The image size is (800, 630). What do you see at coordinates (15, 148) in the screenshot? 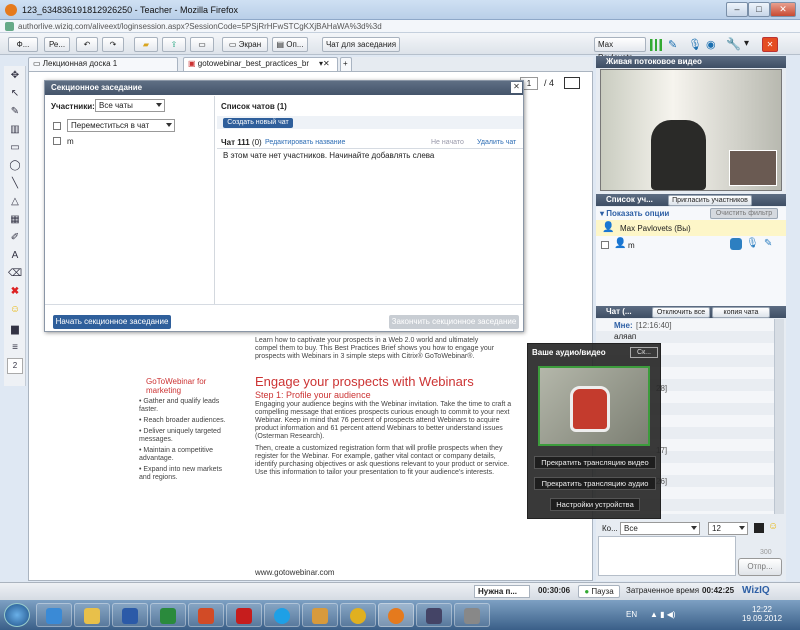
I see `rectangle-tool-icon: ▭` at bounding box center [15, 148].